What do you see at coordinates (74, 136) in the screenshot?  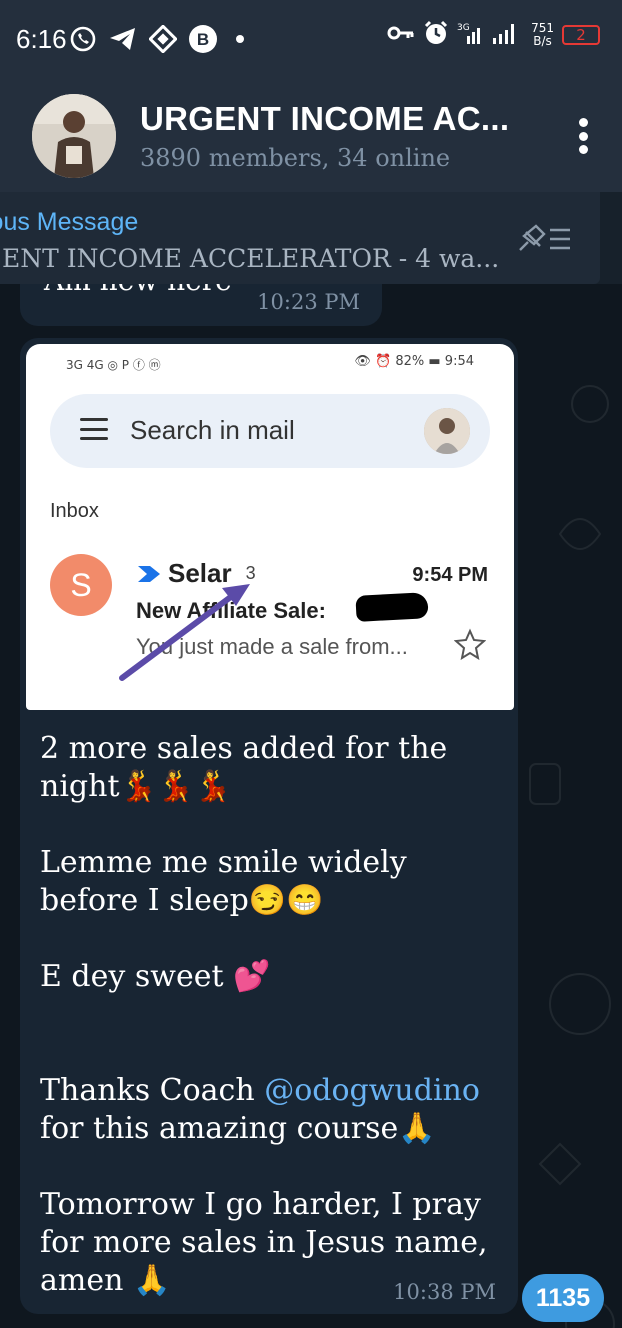 I see `group-avatar` at bounding box center [74, 136].